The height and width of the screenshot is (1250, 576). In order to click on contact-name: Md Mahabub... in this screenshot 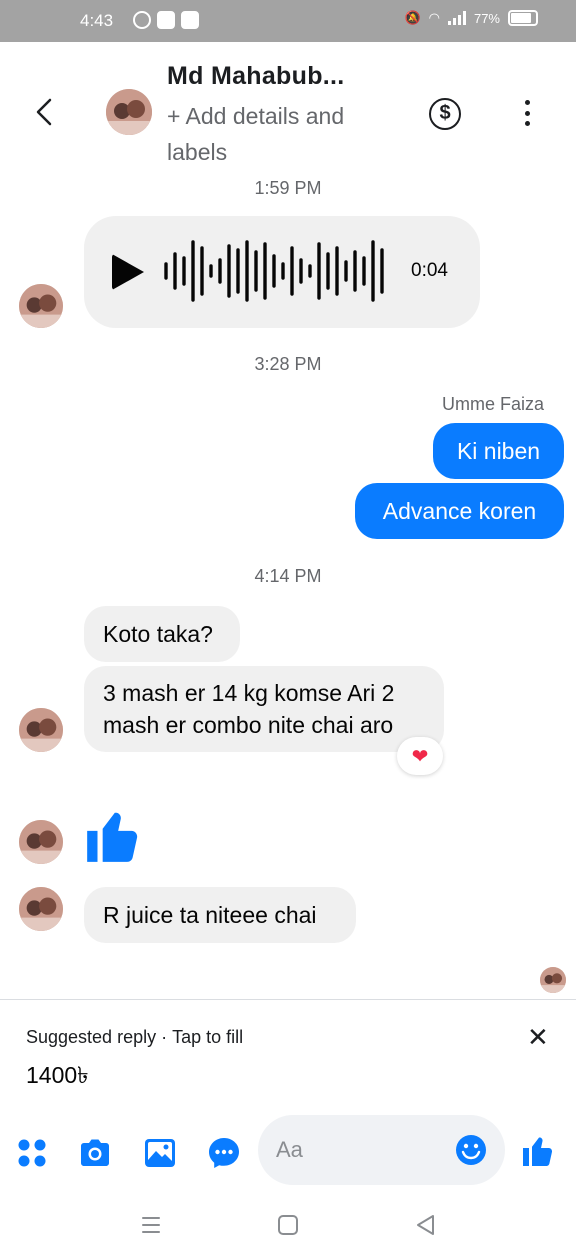, I will do `click(256, 76)`.